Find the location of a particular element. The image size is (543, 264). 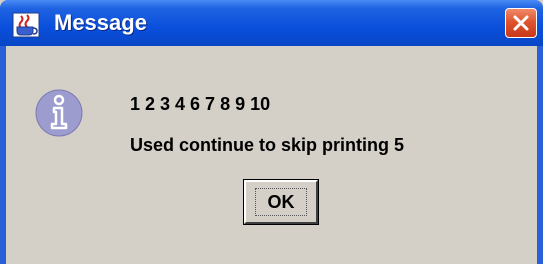

window-title: Message is located at coordinates (100, 22).